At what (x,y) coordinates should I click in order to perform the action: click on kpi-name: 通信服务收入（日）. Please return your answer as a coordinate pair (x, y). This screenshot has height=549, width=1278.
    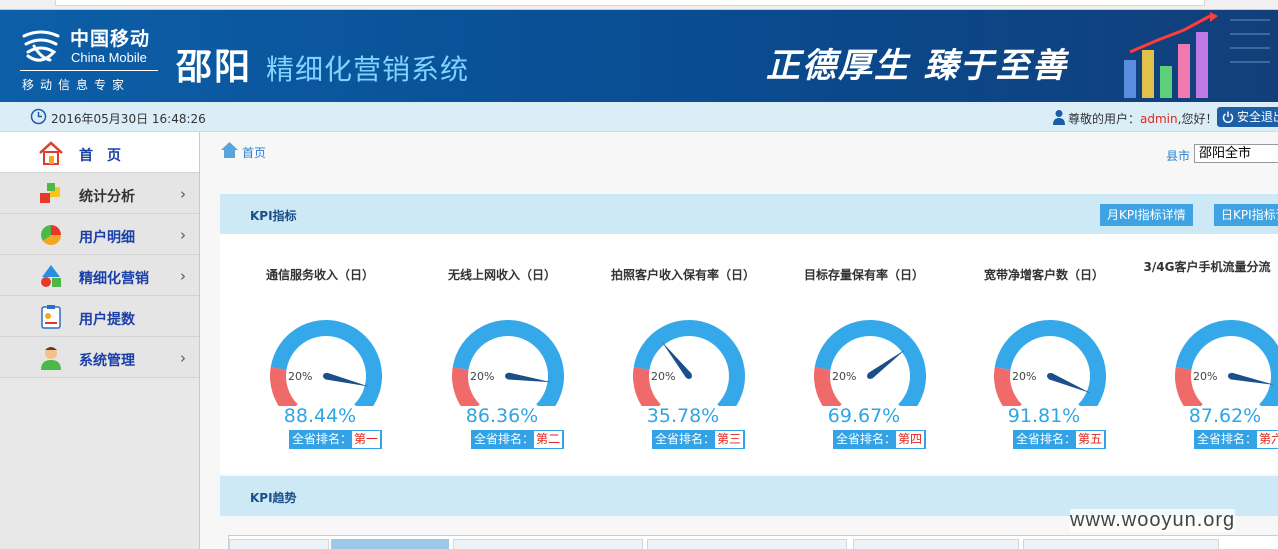
    Looking at the image, I should click on (319, 275).